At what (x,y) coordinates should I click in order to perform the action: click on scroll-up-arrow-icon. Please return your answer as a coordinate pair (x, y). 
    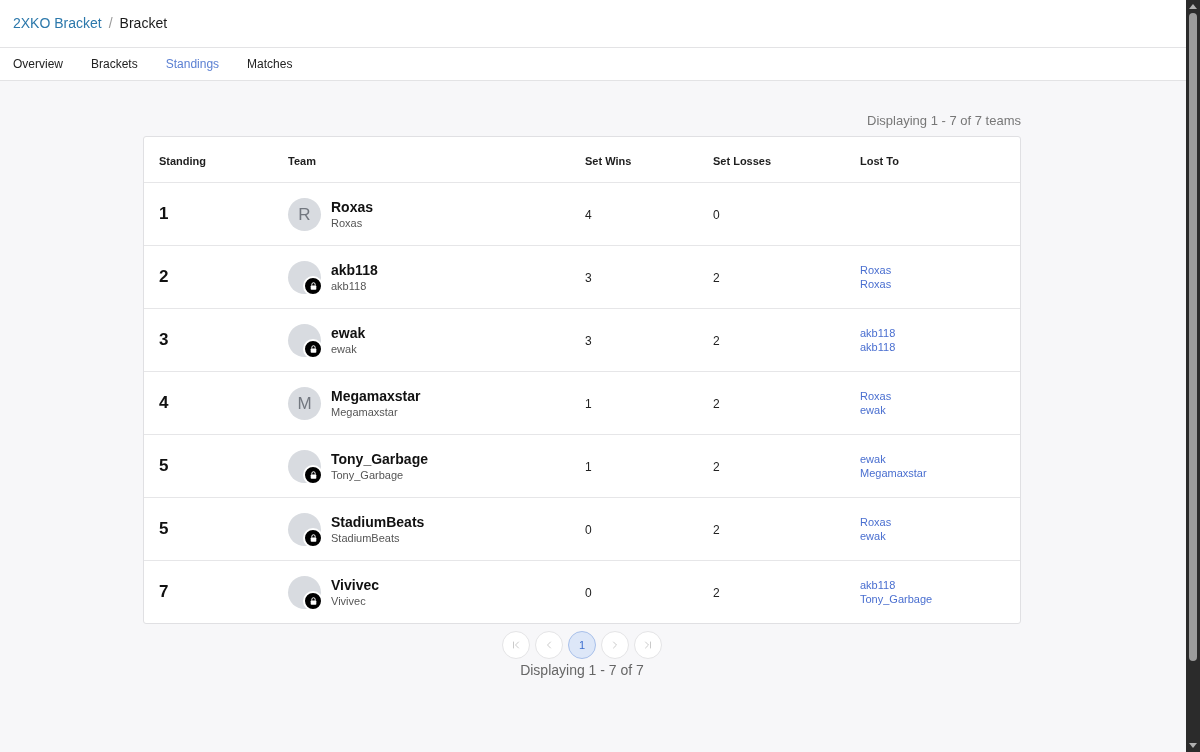
    Looking at the image, I should click on (1193, 6).